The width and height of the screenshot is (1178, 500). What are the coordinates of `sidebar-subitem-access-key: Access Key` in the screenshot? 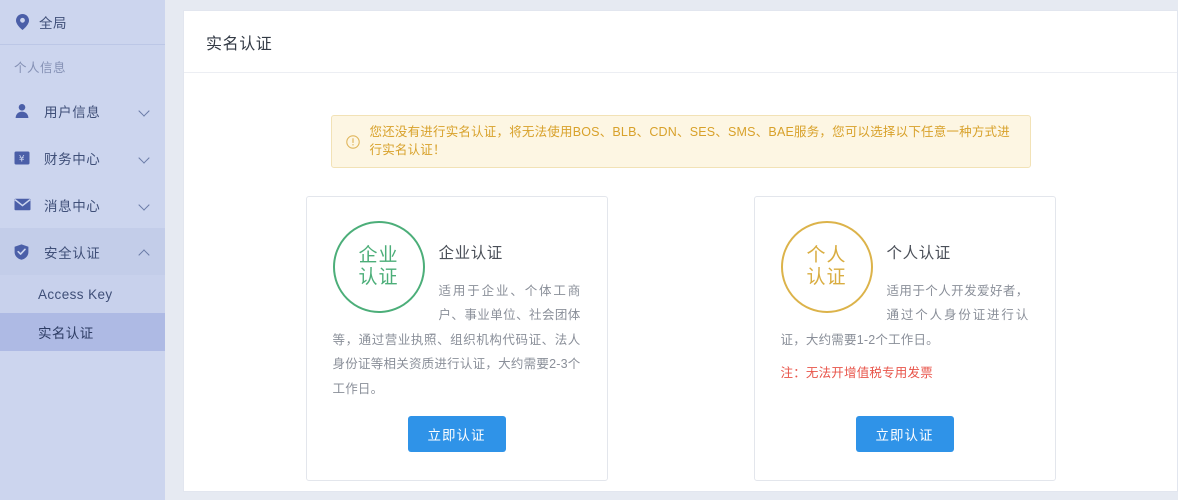 It's located at (82, 294).